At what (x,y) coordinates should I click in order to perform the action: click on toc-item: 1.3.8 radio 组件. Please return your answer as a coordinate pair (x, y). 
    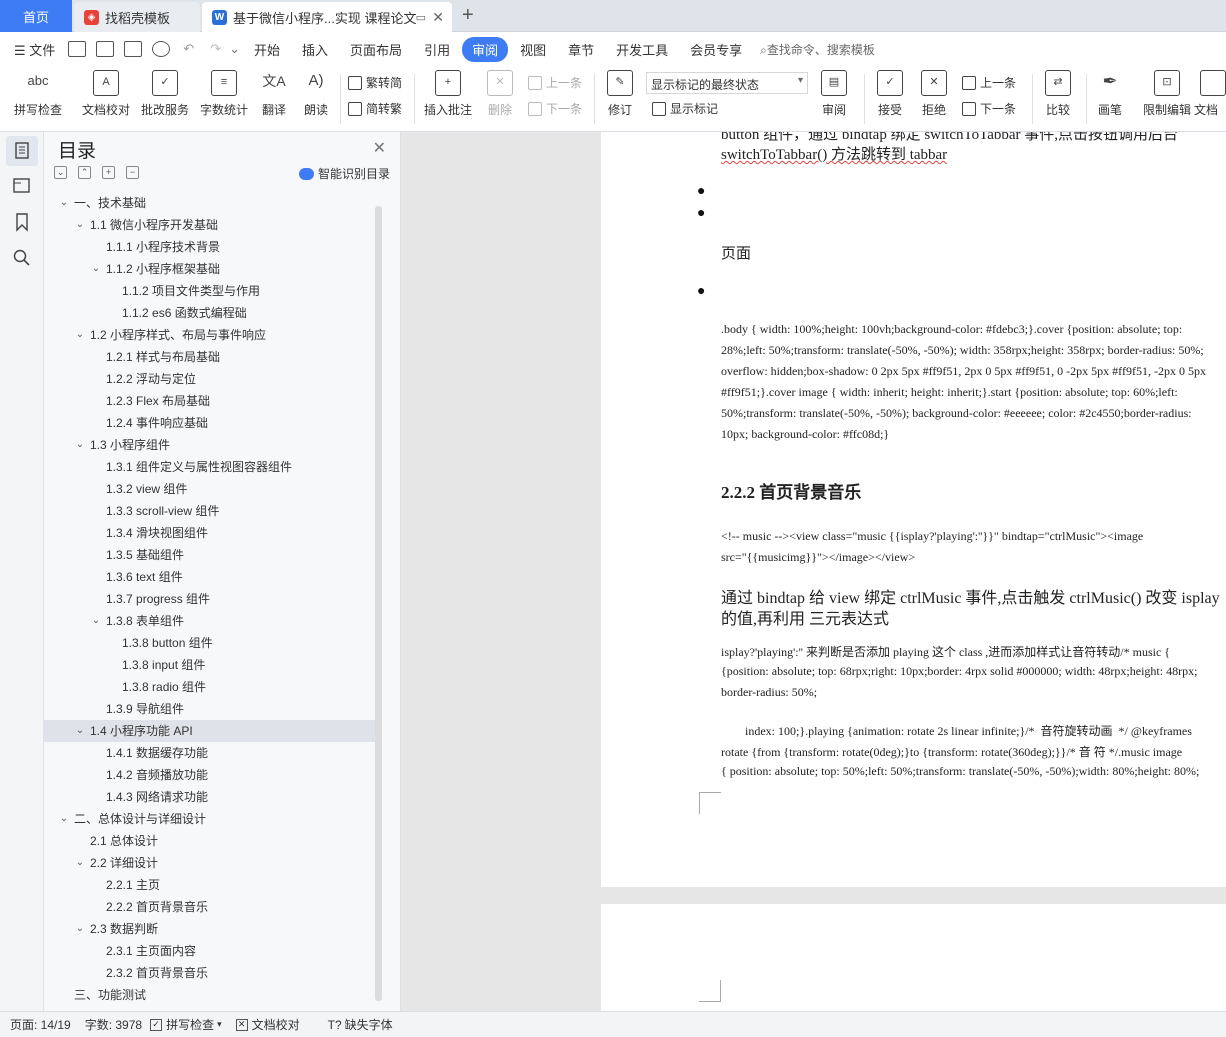
    Looking at the image, I should click on (210, 687).